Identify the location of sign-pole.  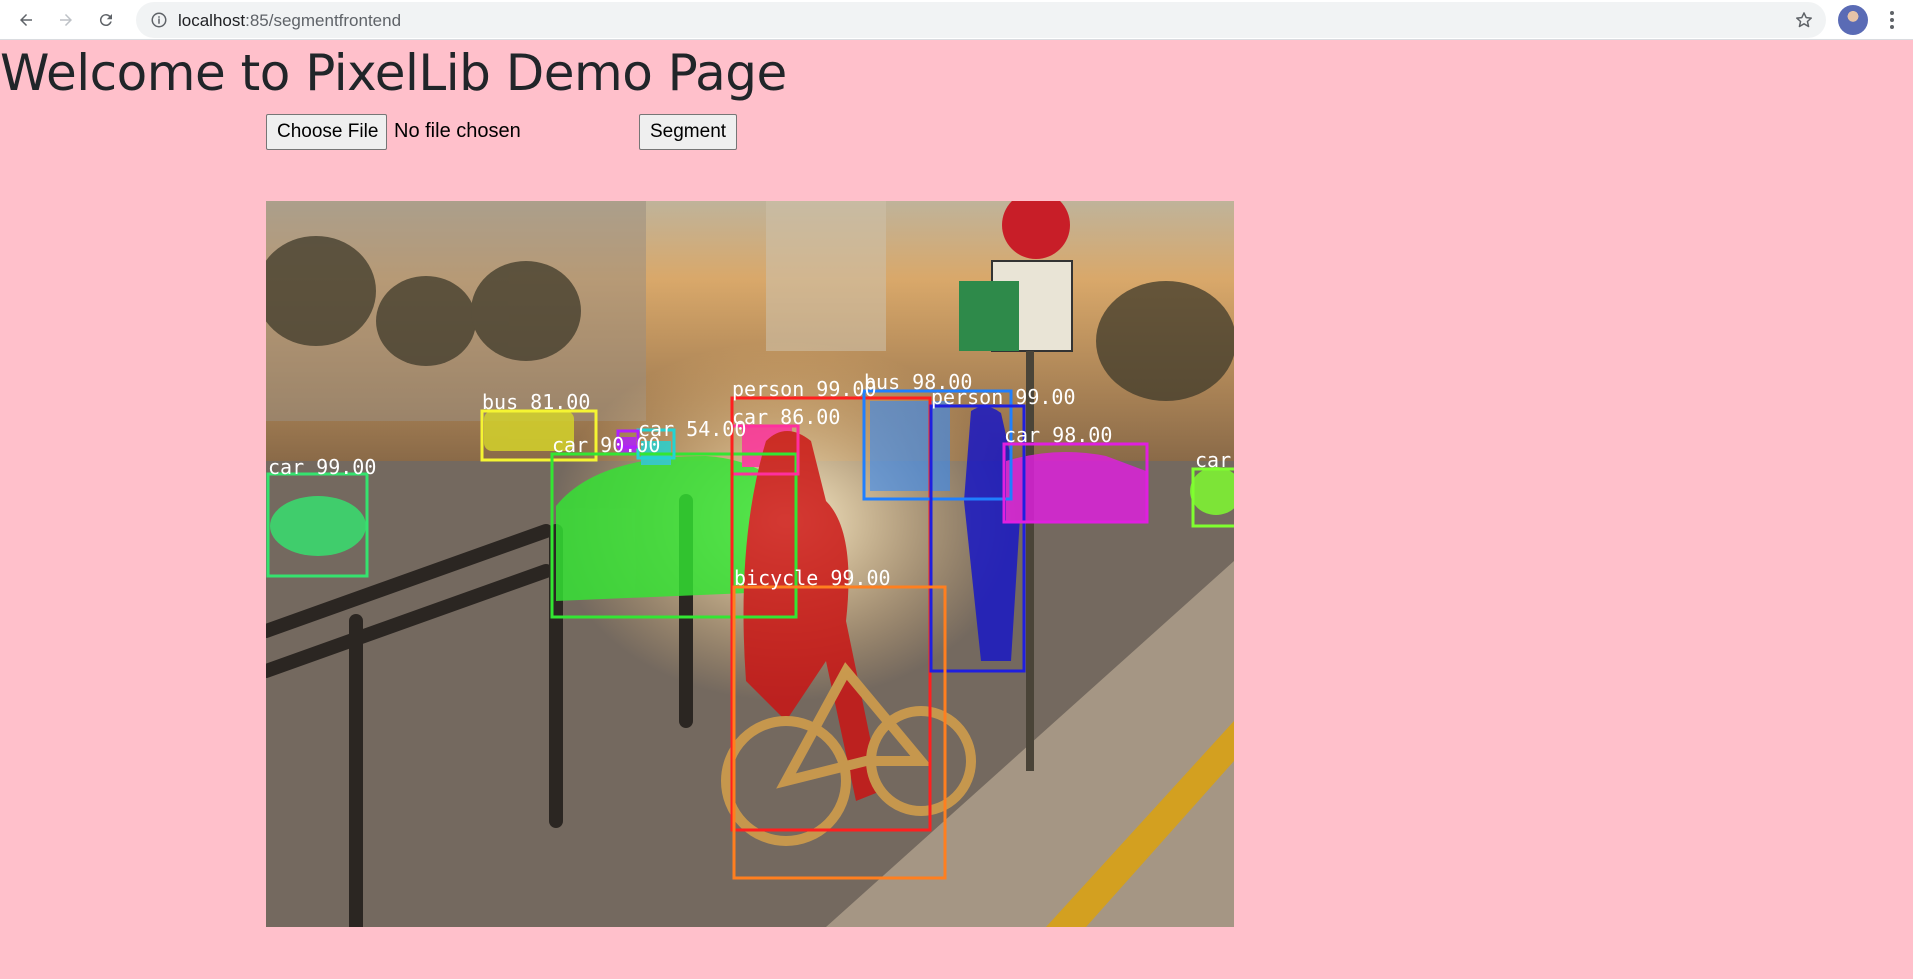
(1030, 561).